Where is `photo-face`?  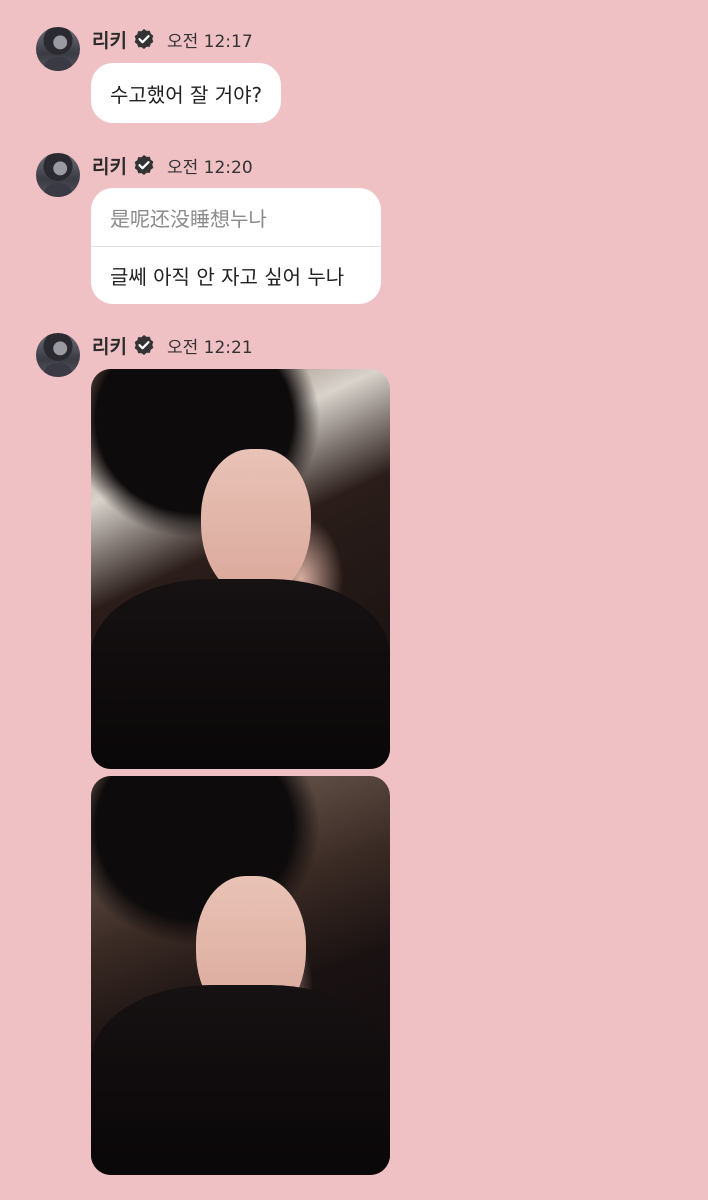 photo-face is located at coordinates (256, 524).